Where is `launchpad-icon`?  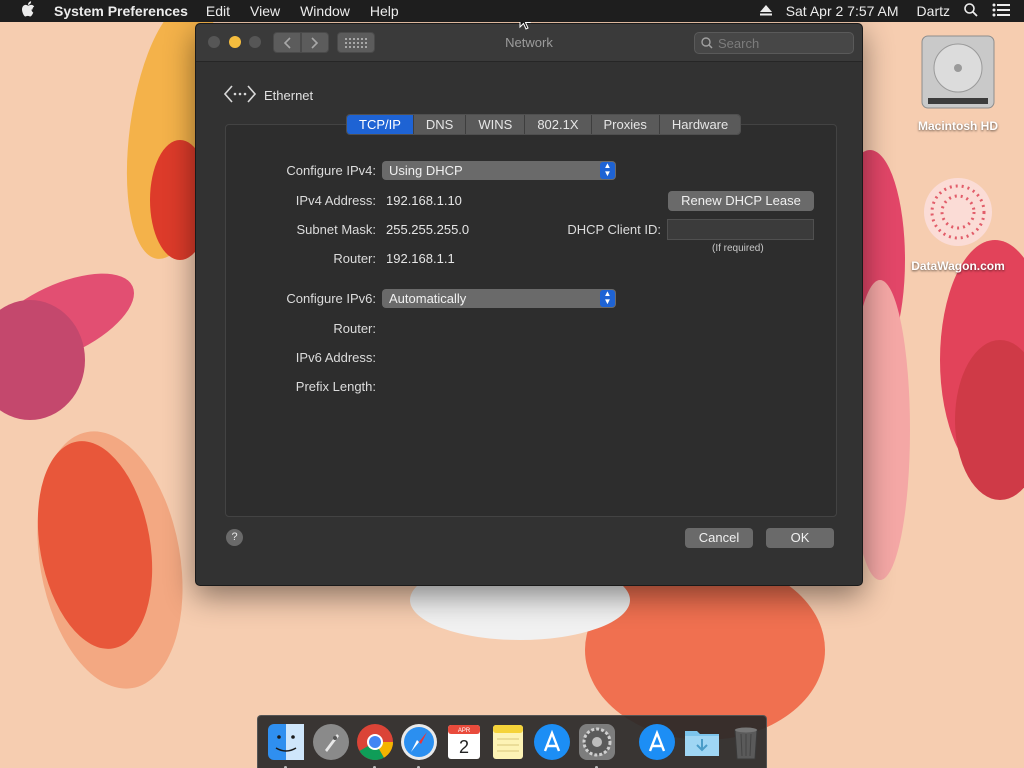
launchpad-icon is located at coordinates (331, 742).